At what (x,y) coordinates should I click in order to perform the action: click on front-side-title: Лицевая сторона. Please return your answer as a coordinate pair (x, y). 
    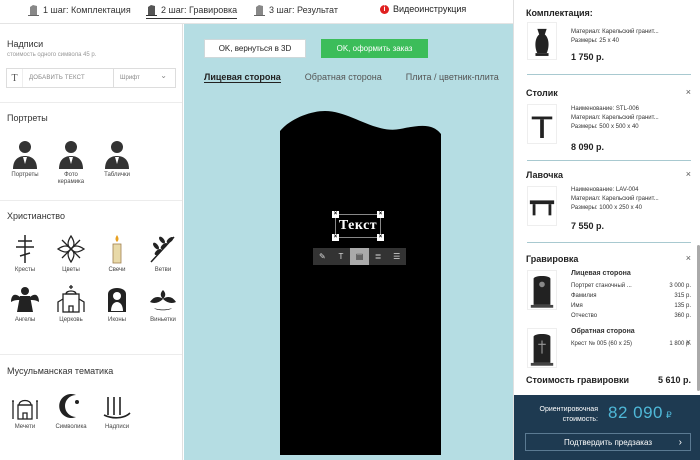
    Looking at the image, I should click on (601, 273).